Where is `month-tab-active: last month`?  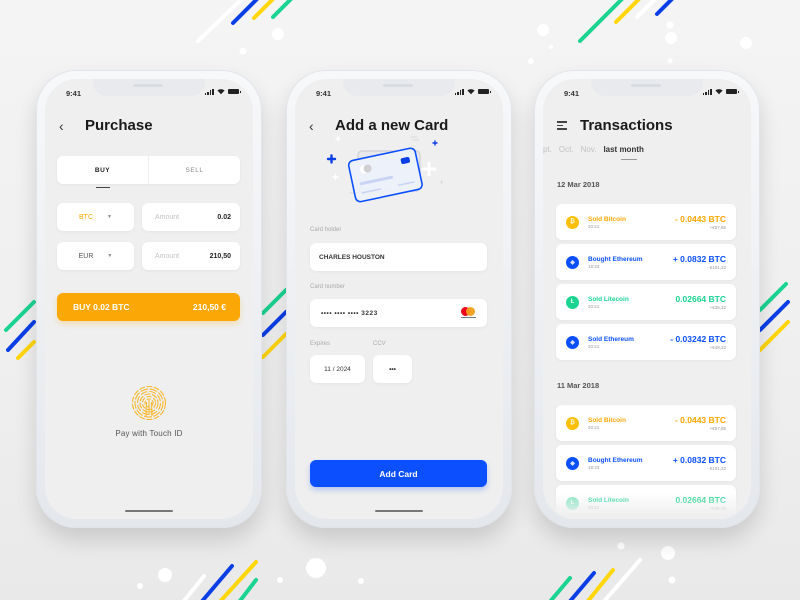
month-tab-active: last month is located at coordinates (623, 152).